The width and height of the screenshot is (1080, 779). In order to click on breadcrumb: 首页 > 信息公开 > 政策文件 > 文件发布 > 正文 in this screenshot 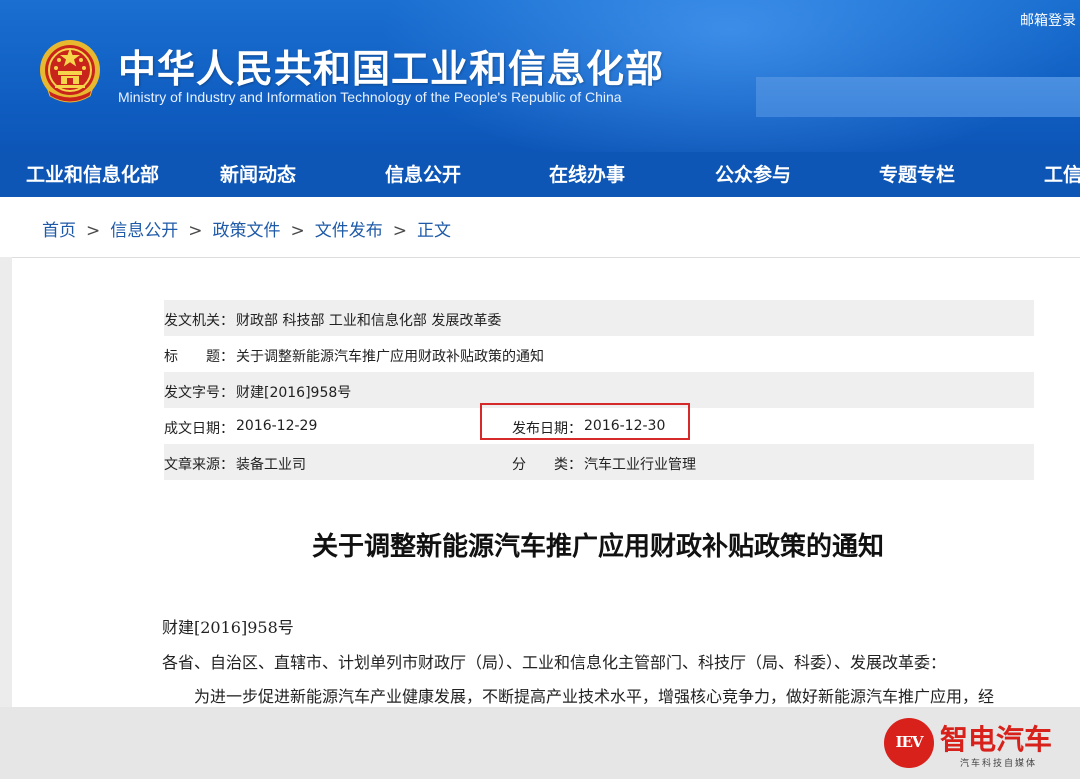, I will do `click(246, 228)`.